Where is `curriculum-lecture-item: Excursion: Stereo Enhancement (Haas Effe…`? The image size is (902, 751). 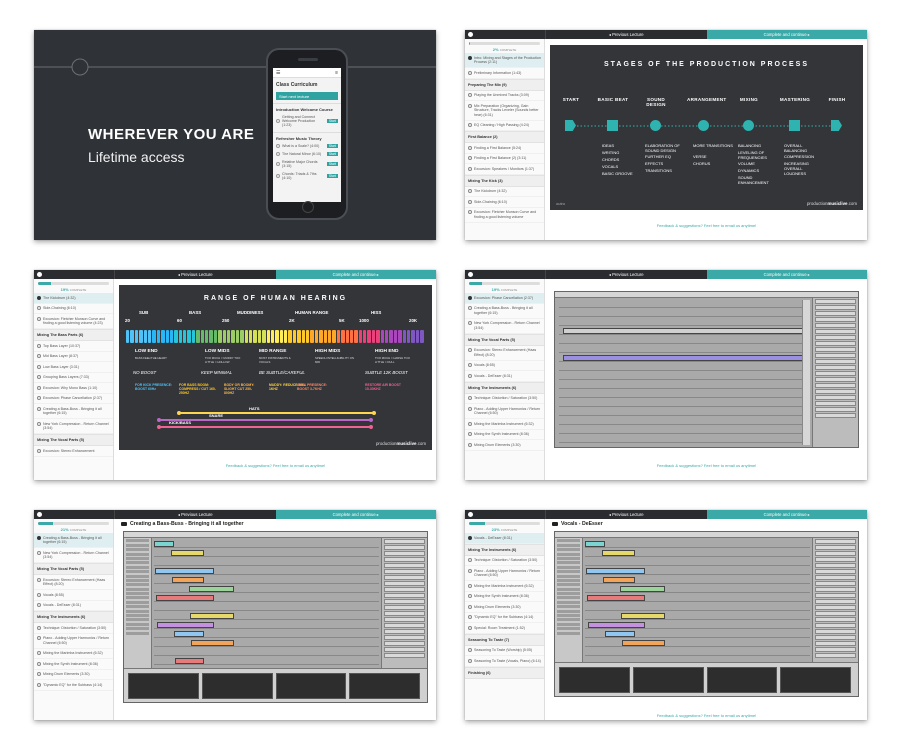
curriculum-lecture-item: Excursion: Stereo Enhancement (Haas Effe… is located at coordinates (504, 353).